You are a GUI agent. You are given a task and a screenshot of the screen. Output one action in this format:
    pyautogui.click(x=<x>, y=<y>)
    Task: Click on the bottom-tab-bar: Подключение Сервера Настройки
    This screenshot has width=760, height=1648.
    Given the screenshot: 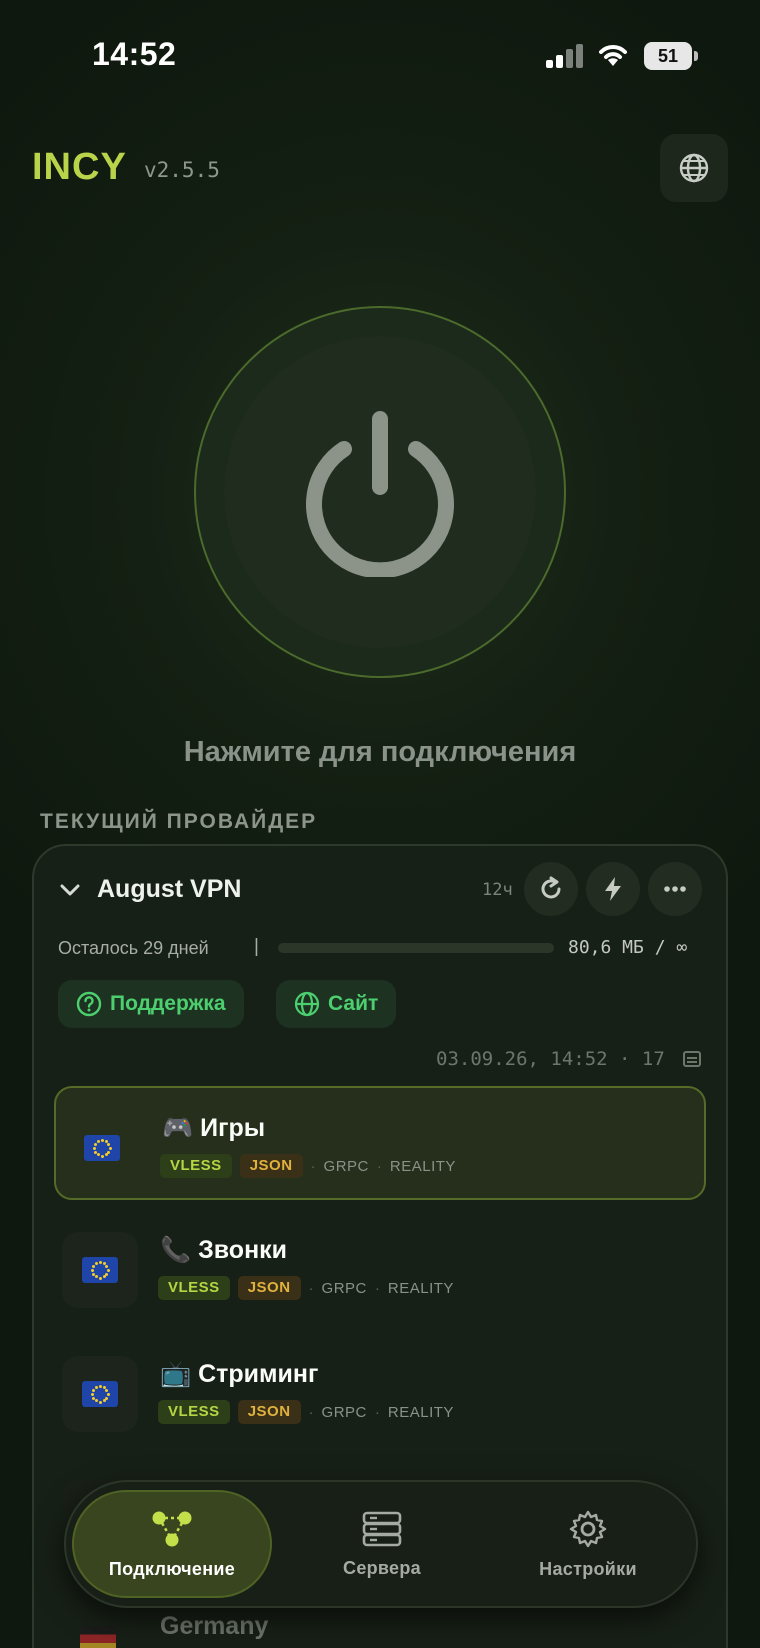 What is the action you would take?
    pyautogui.click(x=381, y=1544)
    